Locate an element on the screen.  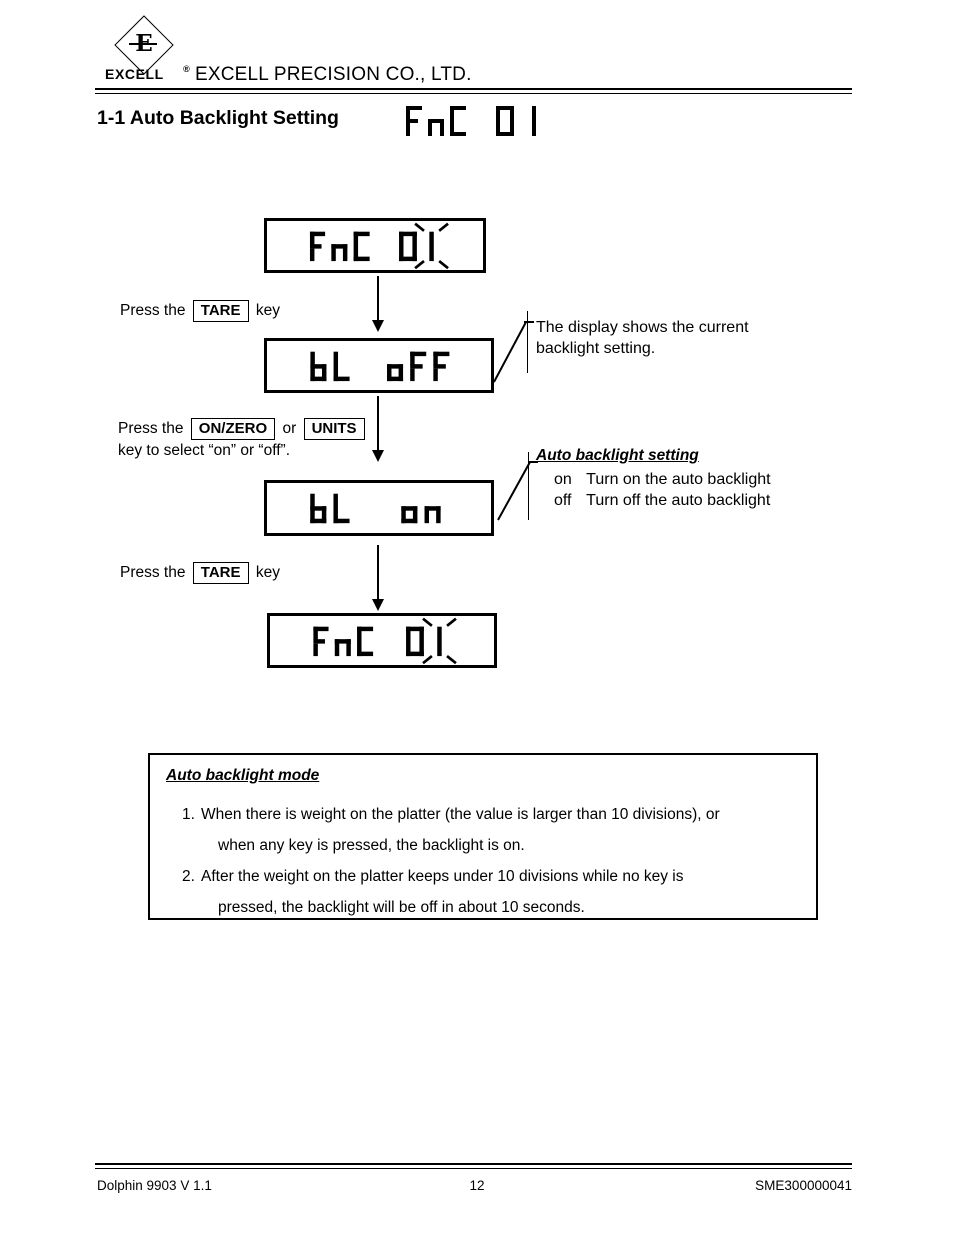
callout-2-desc-0: Turn on the auto backlight is located at coordinates (678, 479).